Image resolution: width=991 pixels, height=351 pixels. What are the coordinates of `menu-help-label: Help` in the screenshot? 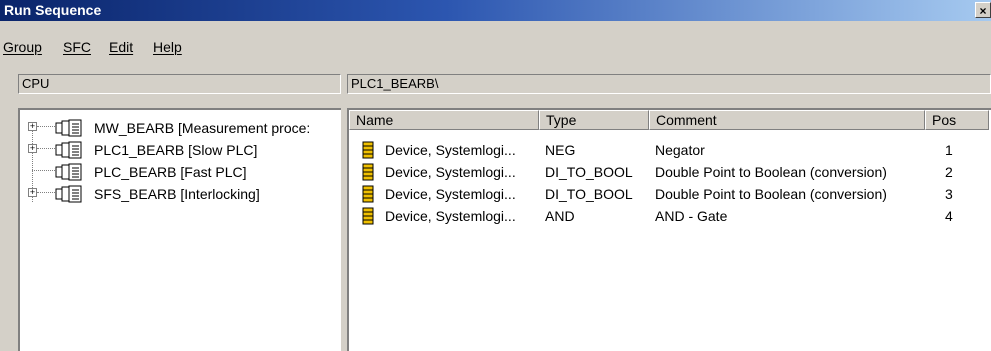 It's located at (167, 47).